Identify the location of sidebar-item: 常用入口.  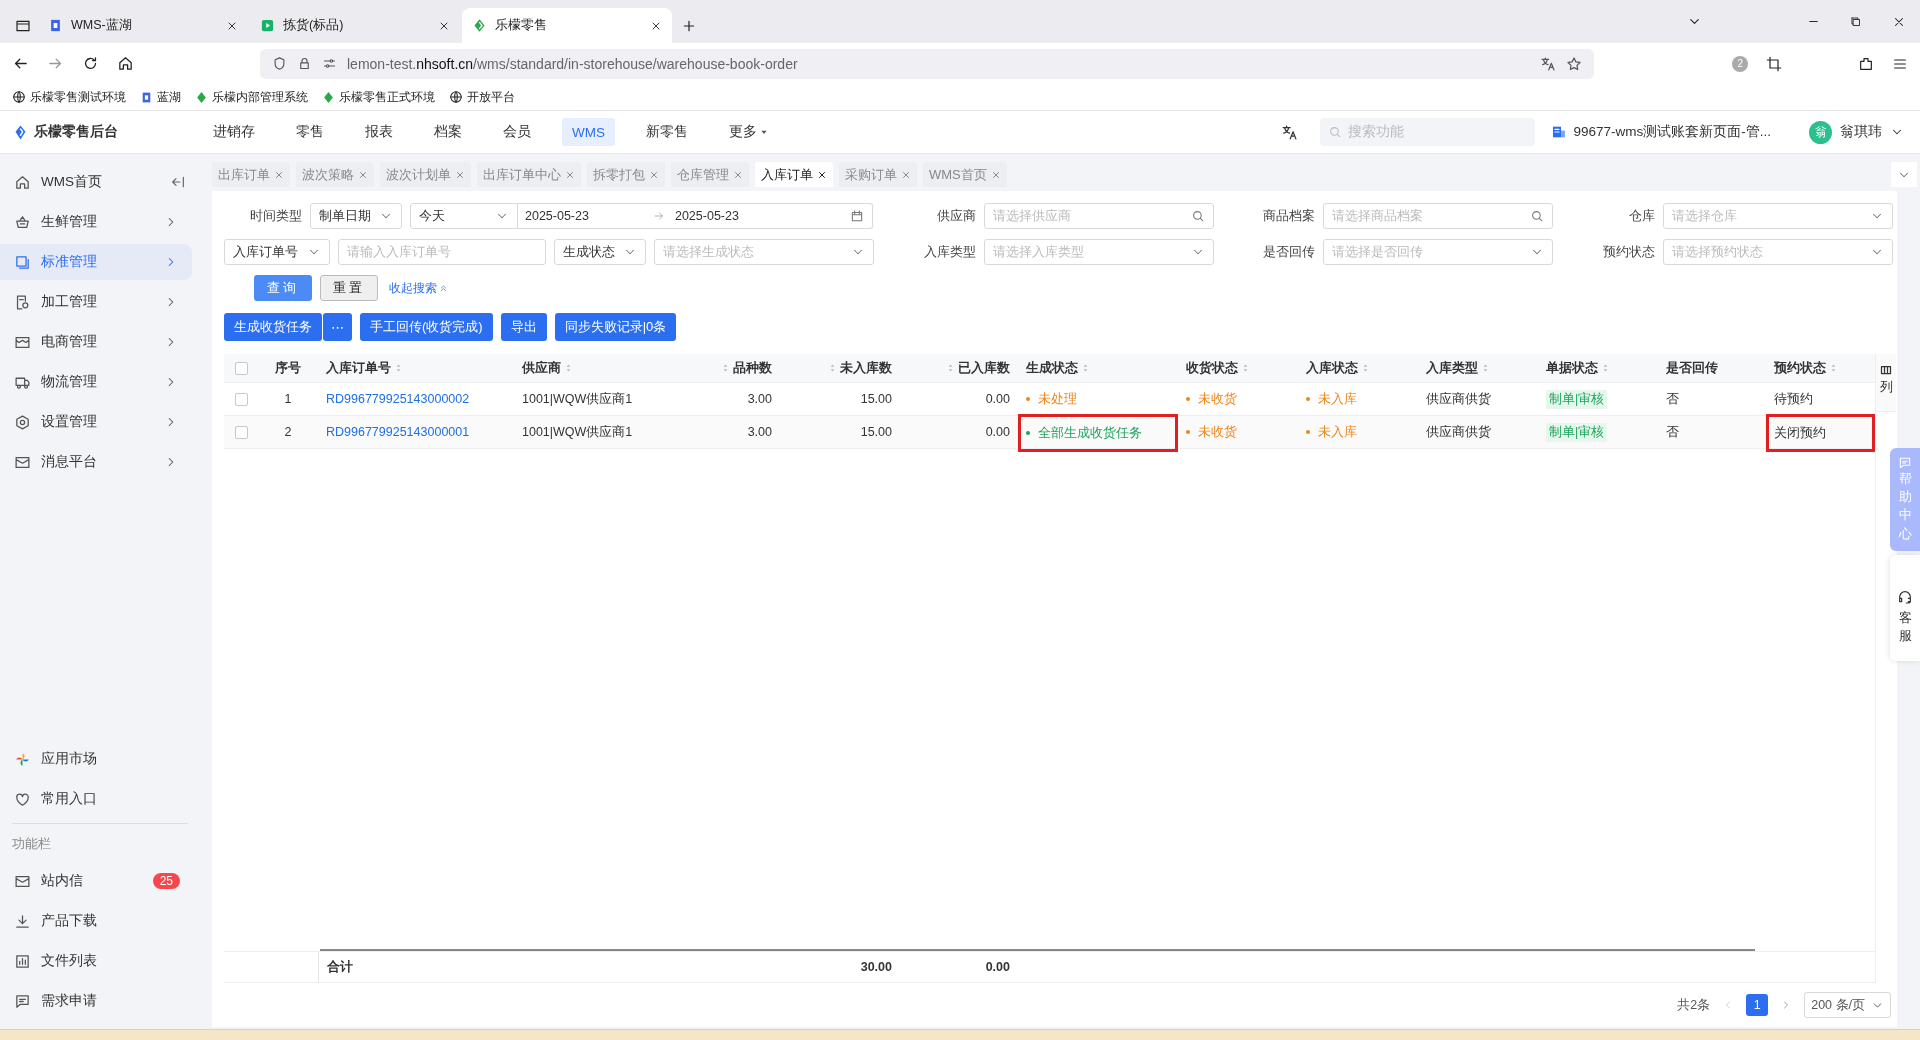
(96, 799).